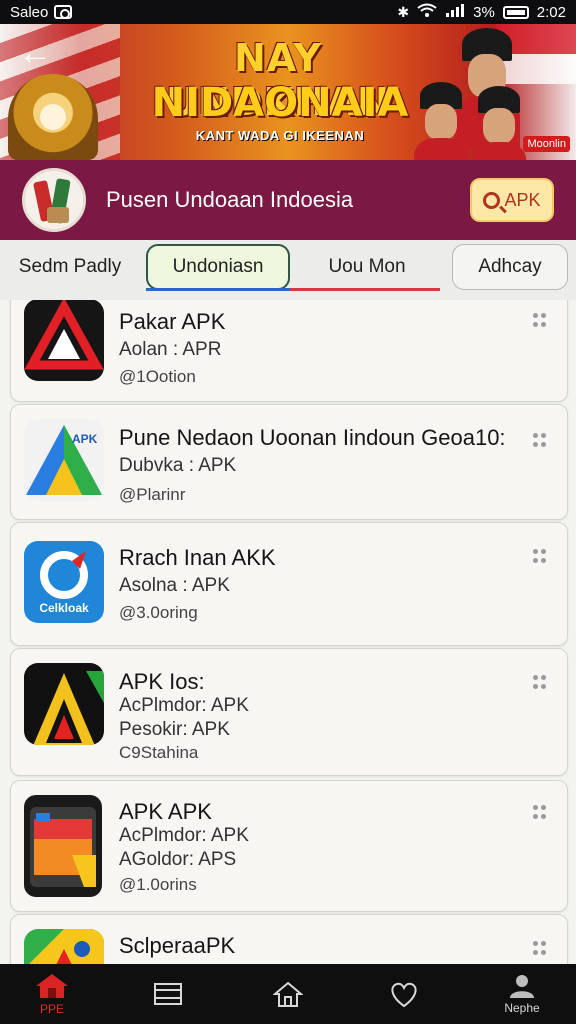  I want to click on app-meta: Aolan : APR, so click(170, 349).